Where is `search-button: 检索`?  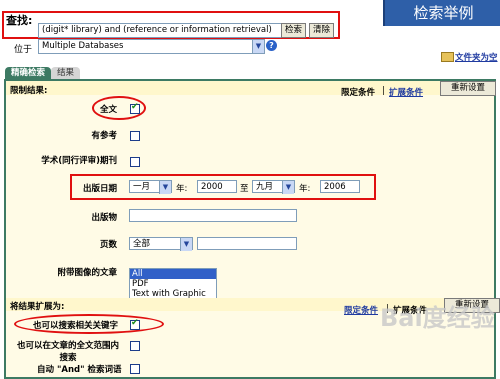 search-button: 检索 is located at coordinates (294, 30).